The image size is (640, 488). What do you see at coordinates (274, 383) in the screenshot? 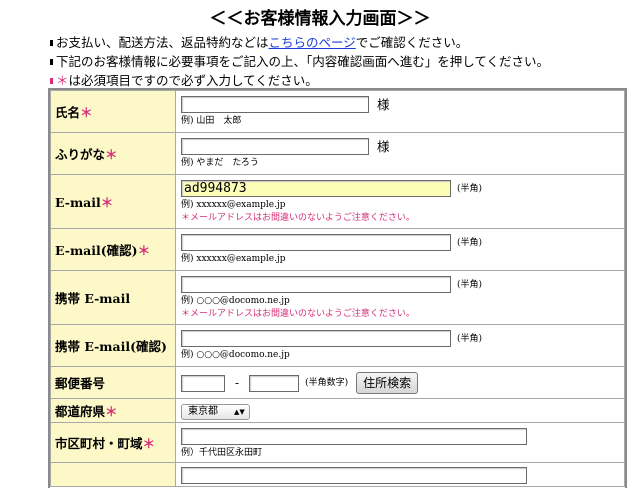
I see `postal-code-second-input` at bounding box center [274, 383].